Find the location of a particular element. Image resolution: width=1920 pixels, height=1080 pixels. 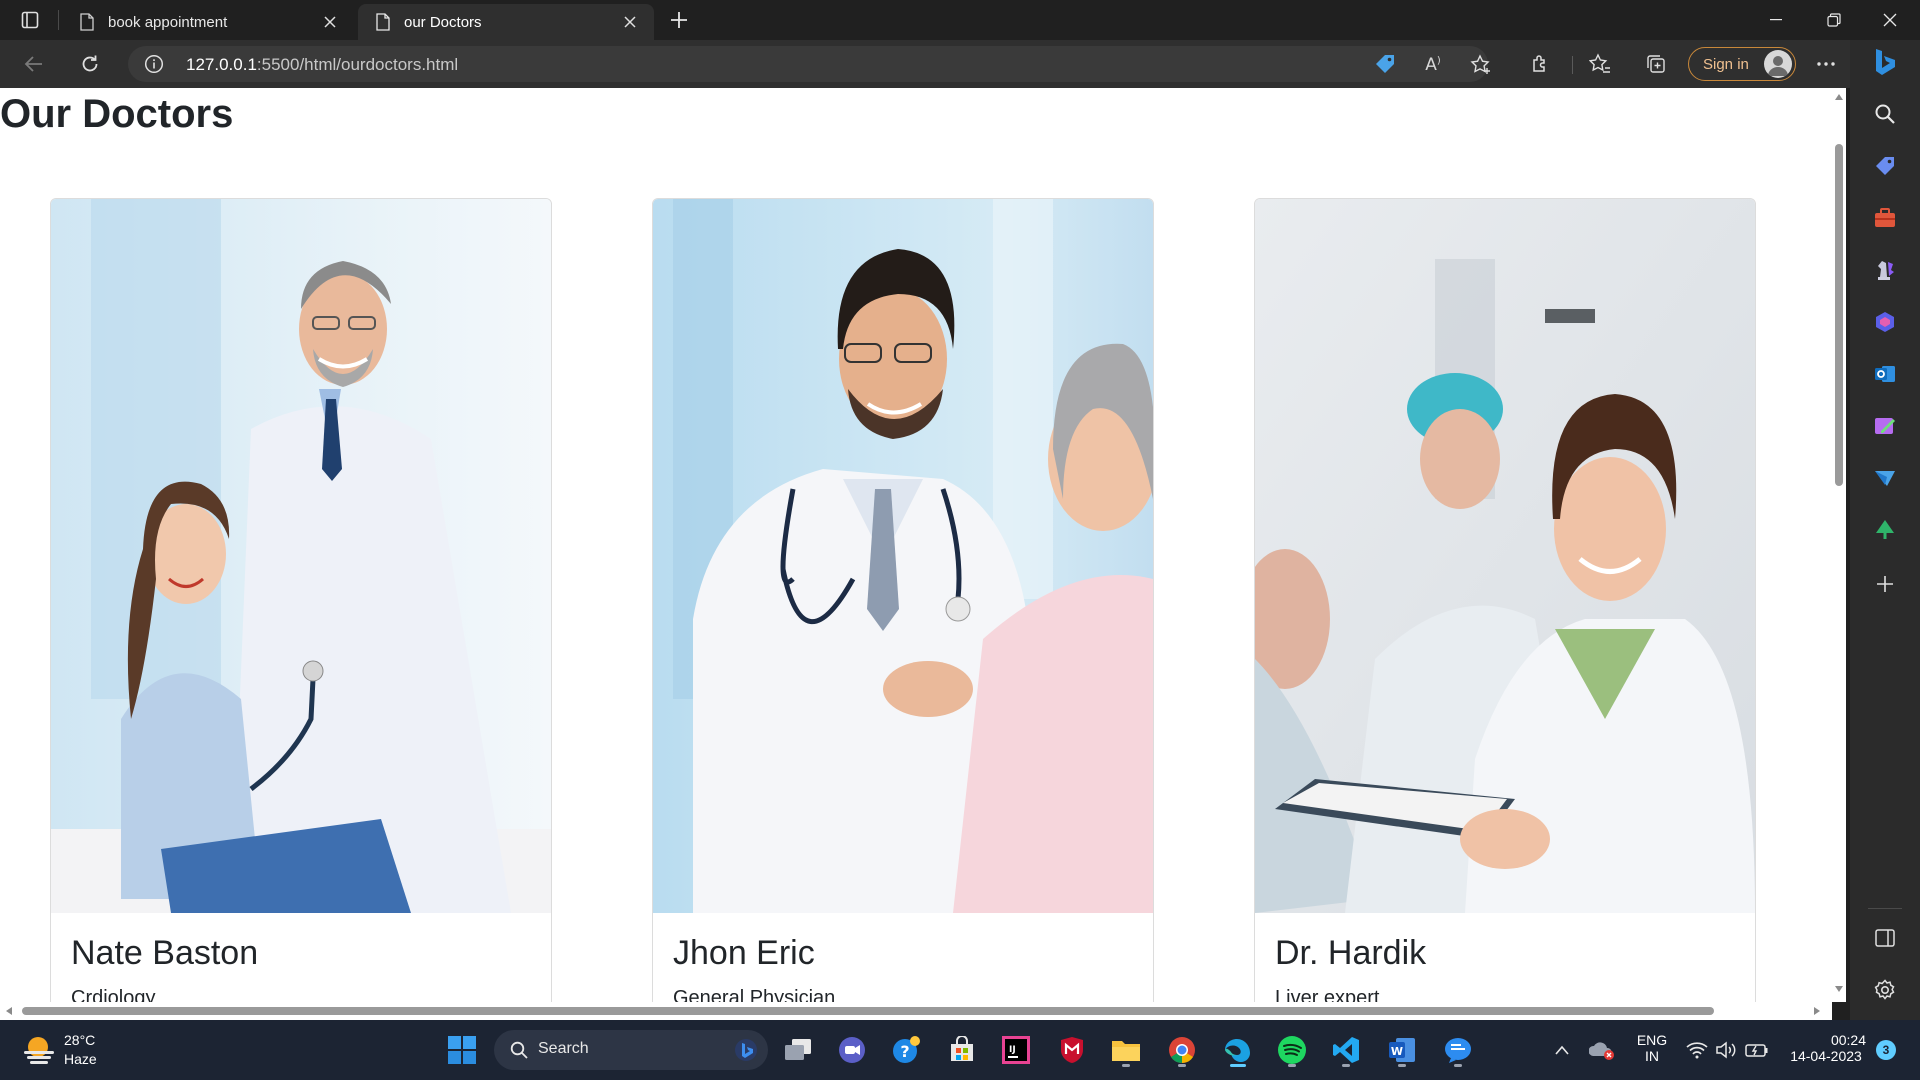

window-close-icon is located at coordinates (1890, 20).